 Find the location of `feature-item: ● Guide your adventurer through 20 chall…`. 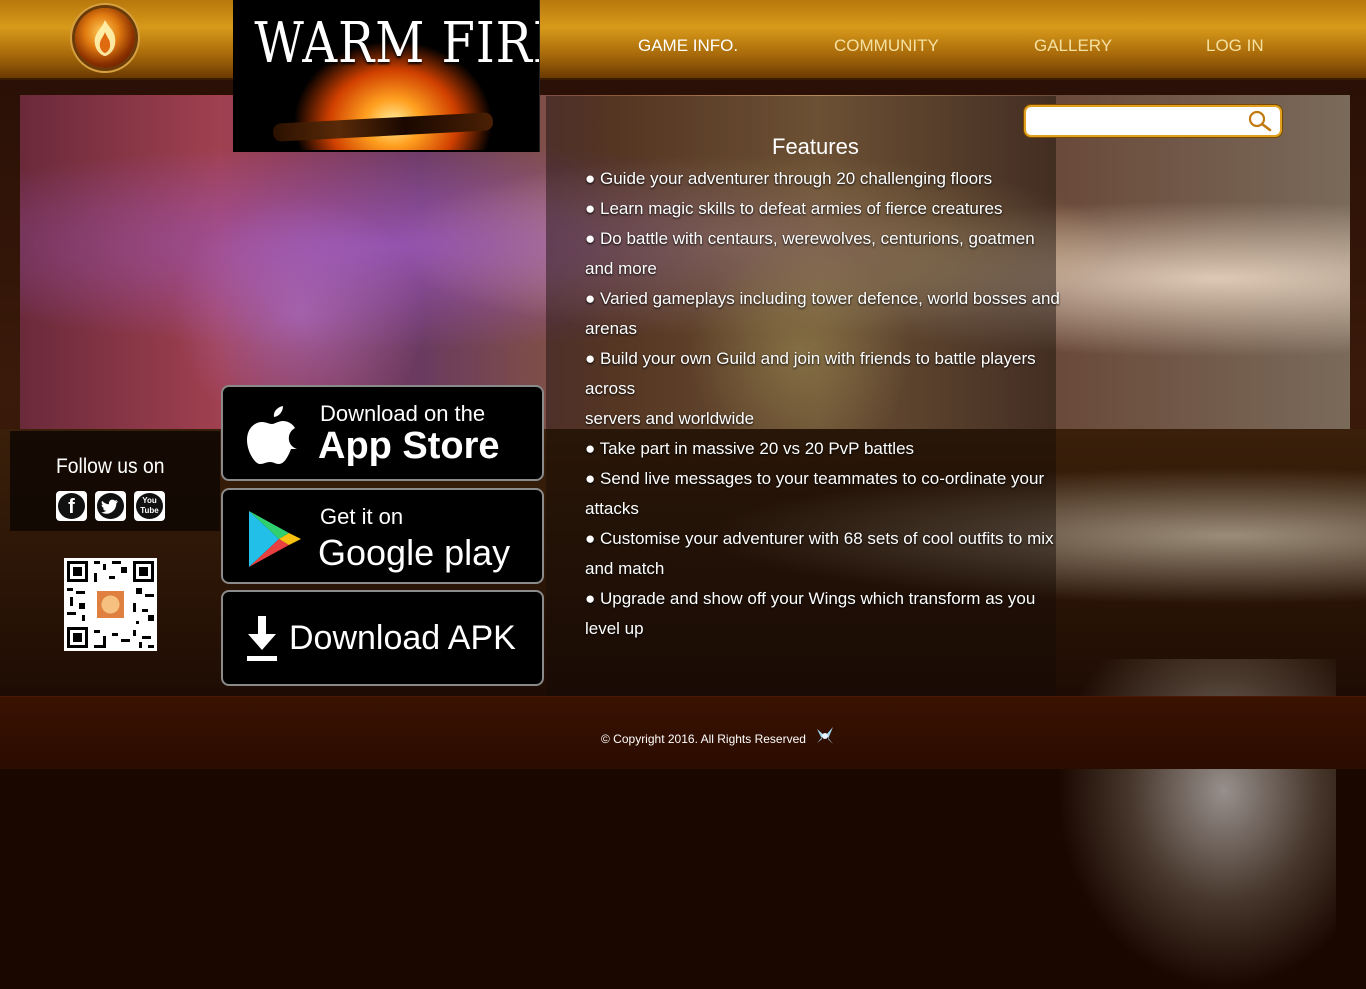

feature-item: ● Guide your adventurer through 20 chall… is located at coordinates (789, 178).